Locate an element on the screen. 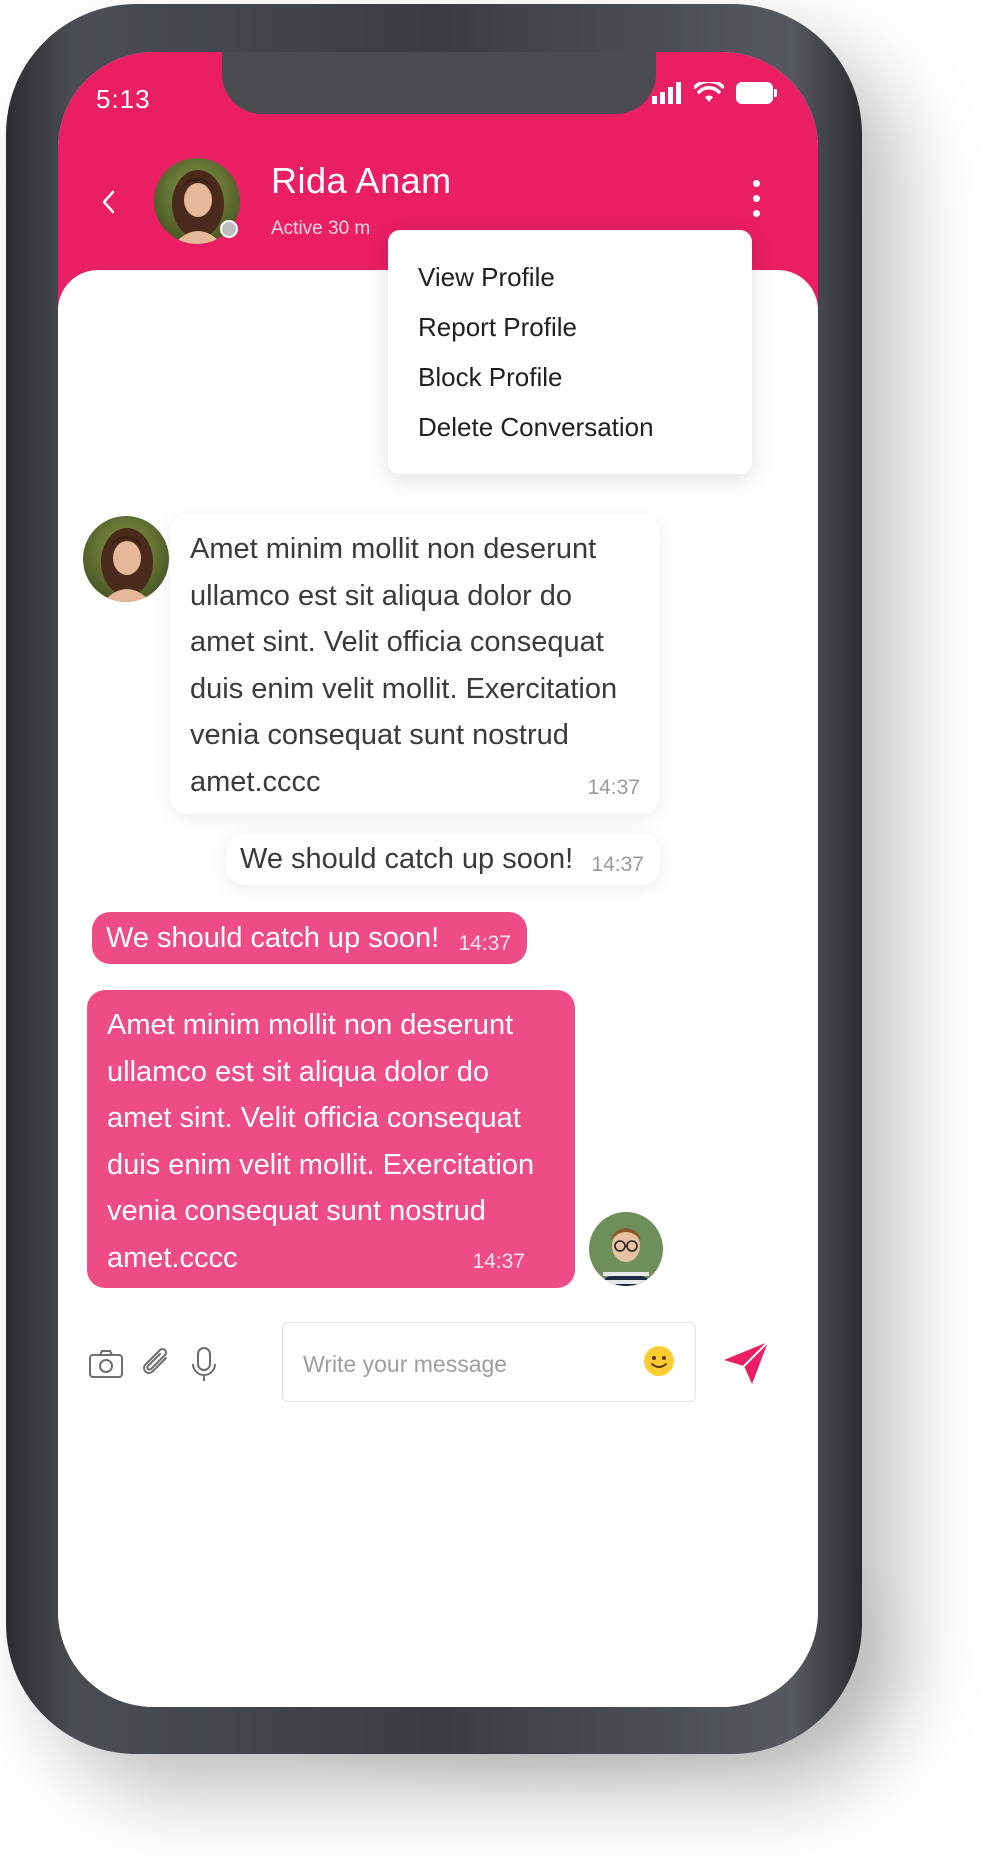 Image resolution: width=1007 pixels, height=1863 pixels. camera-icon is located at coordinates (106, 1364).